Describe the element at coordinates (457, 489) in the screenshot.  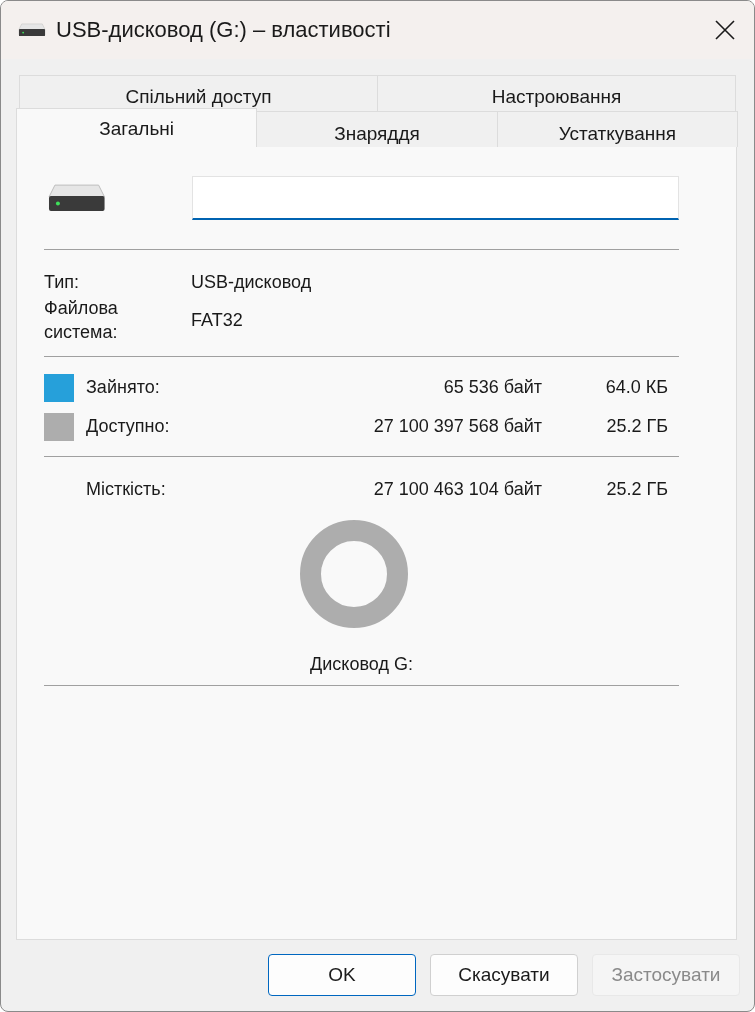
I see `byte-count: 27 100 463 104 байт` at that location.